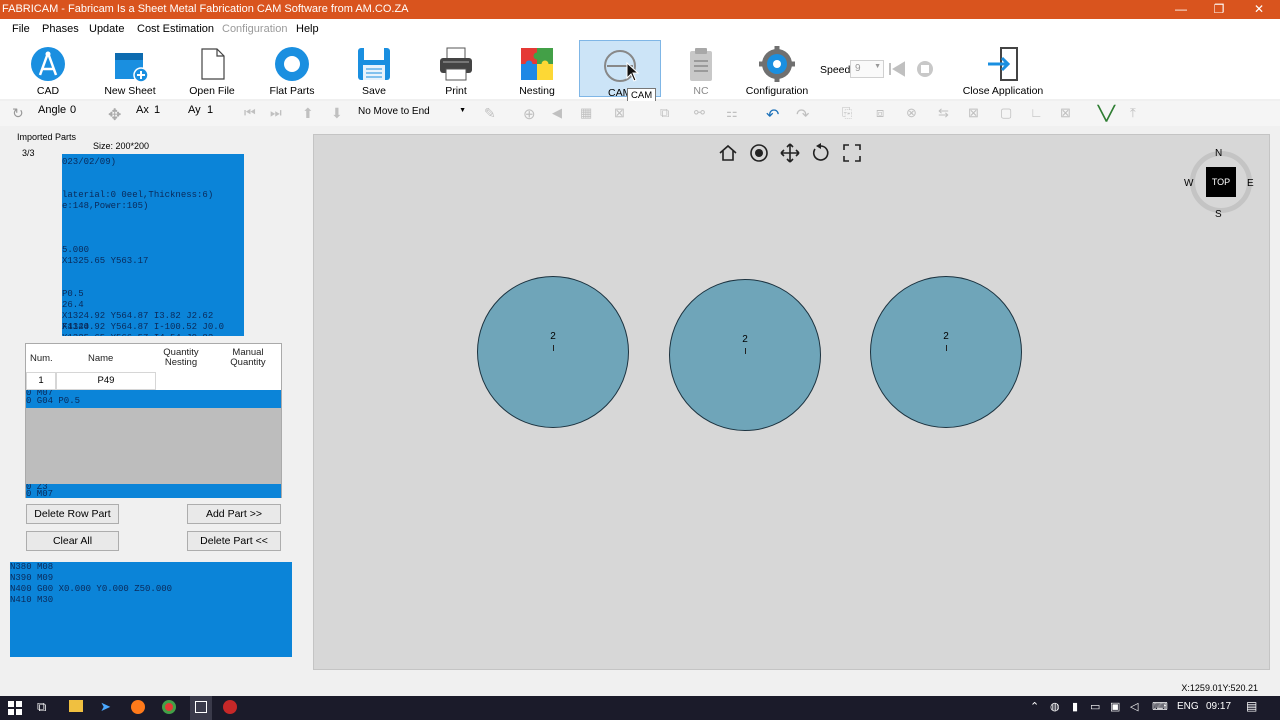  Describe the element at coordinates (117, 114) in the screenshot. I see `move-icon: ✥` at that location.